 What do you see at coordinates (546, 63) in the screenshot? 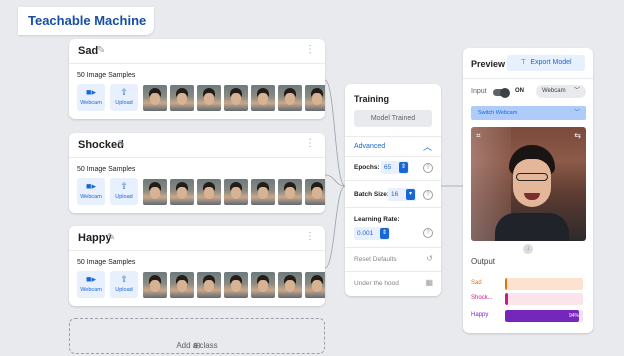
I see `export-model-button: ⊤ Export Model` at bounding box center [546, 63].